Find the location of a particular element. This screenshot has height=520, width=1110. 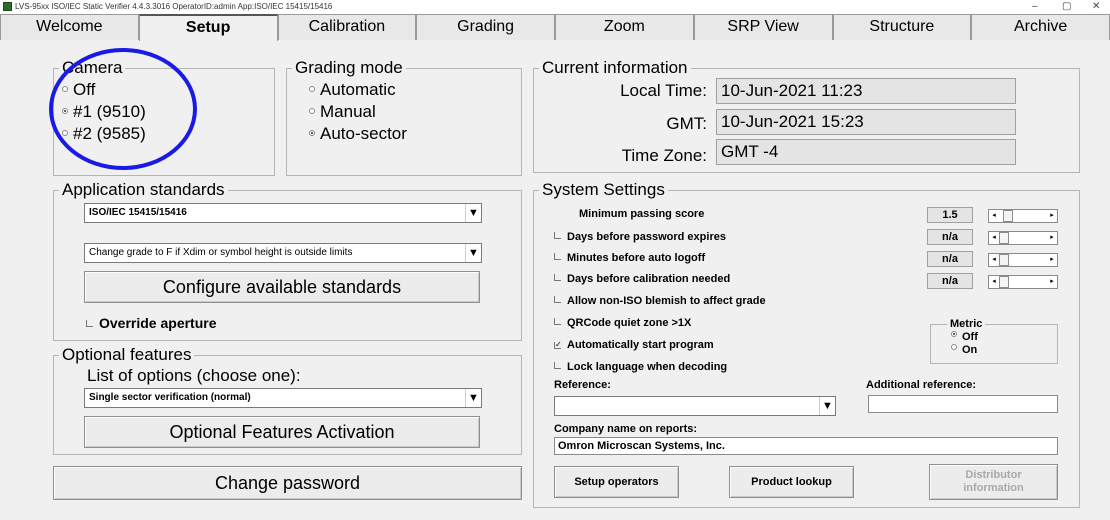

minimize-icon: – is located at coordinates (1035, 7).